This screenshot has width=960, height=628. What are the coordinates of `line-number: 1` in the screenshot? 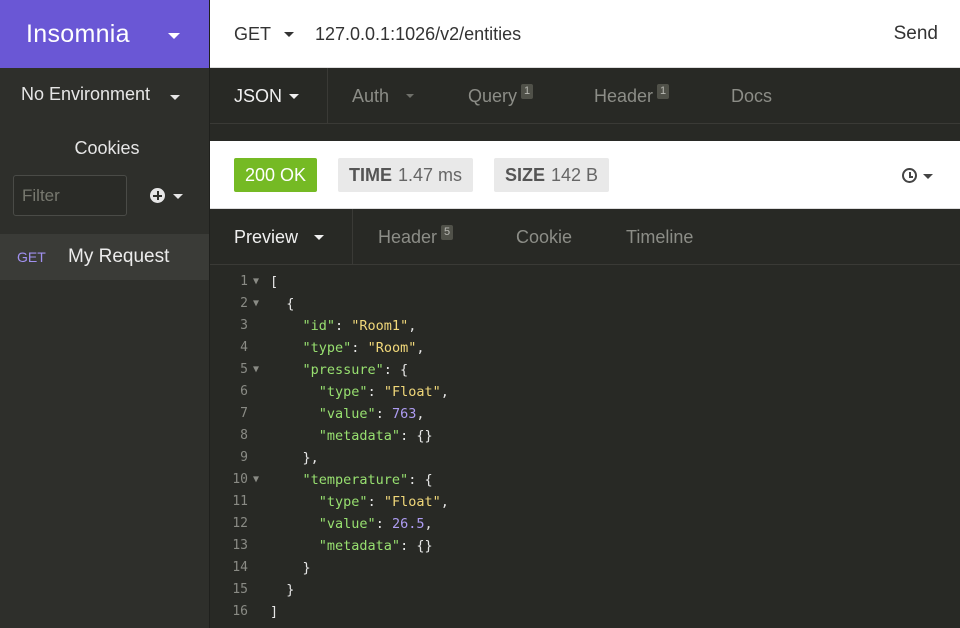 It's located at (244, 281).